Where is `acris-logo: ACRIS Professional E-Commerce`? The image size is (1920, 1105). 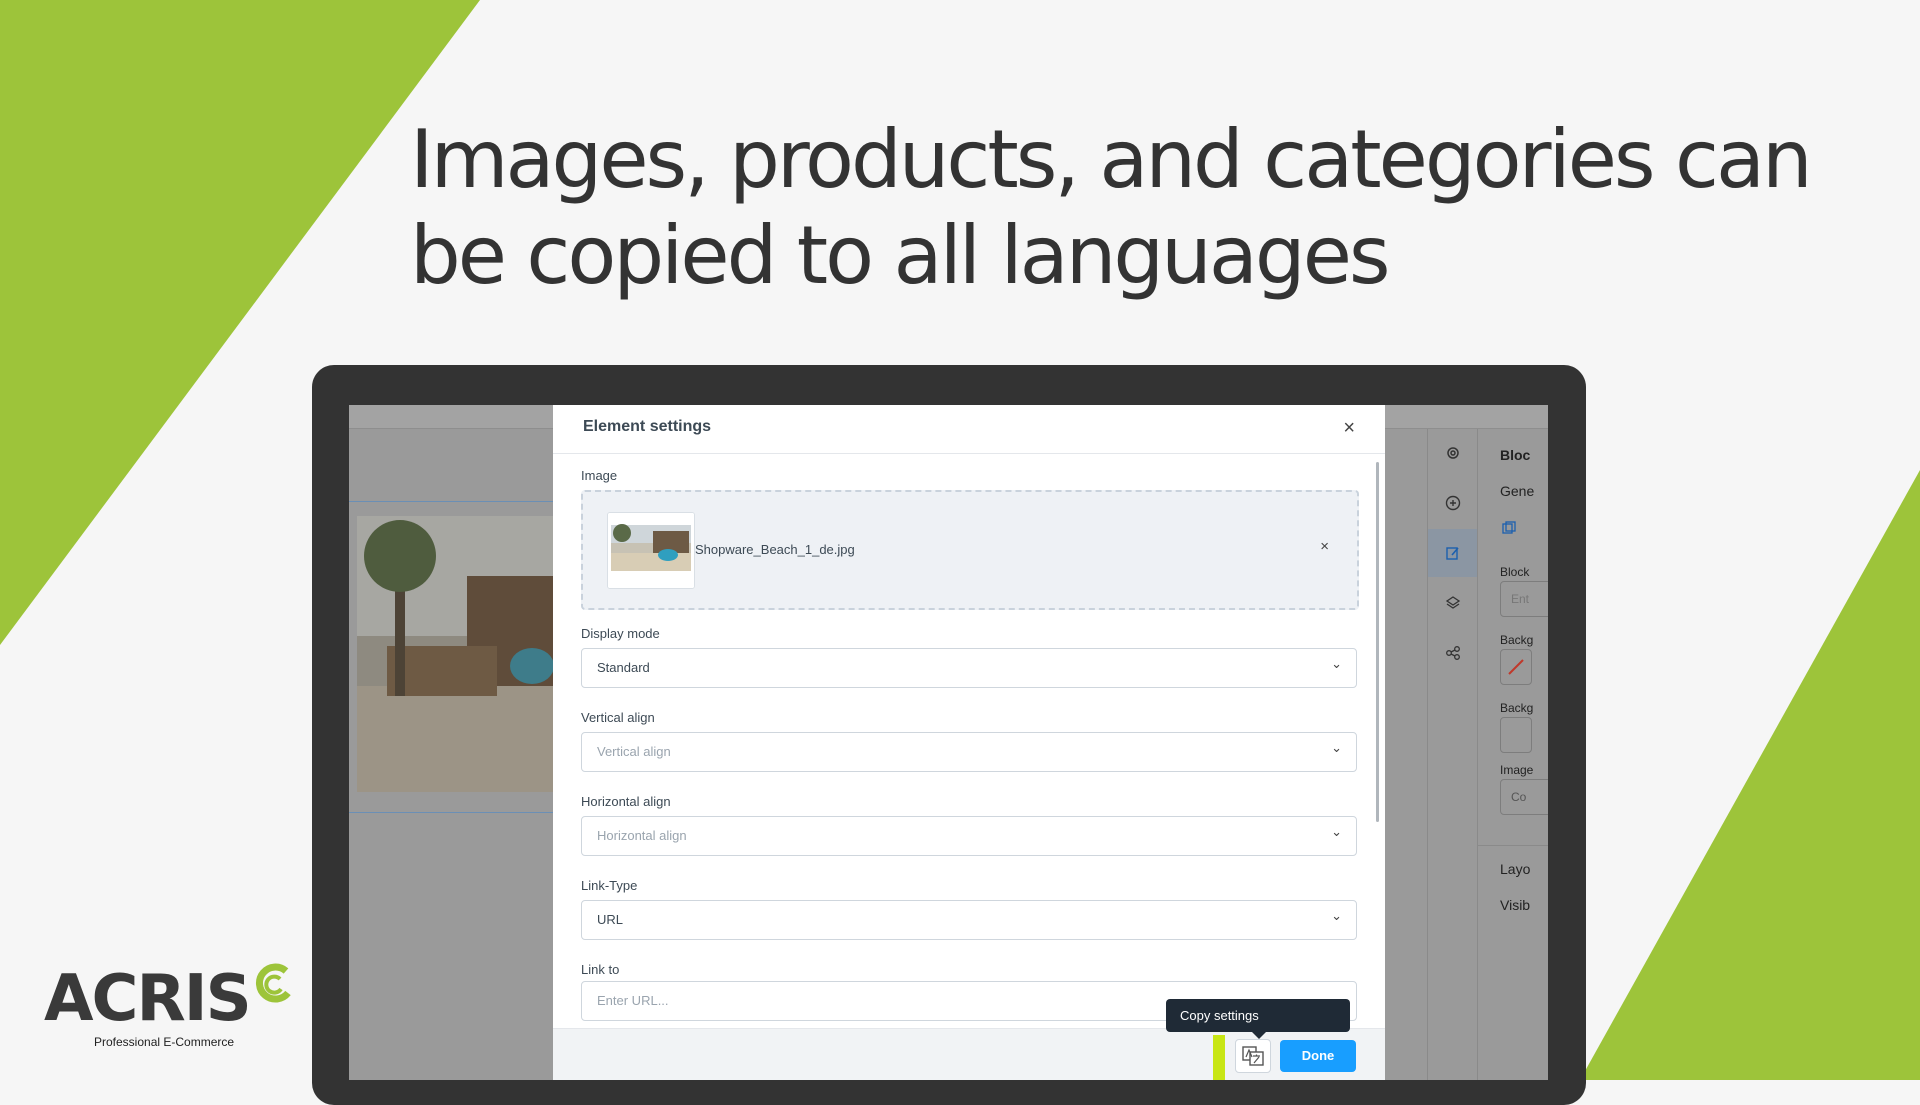 acris-logo: ACRIS Professional E-Commerce is located at coordinates (170, 1005).